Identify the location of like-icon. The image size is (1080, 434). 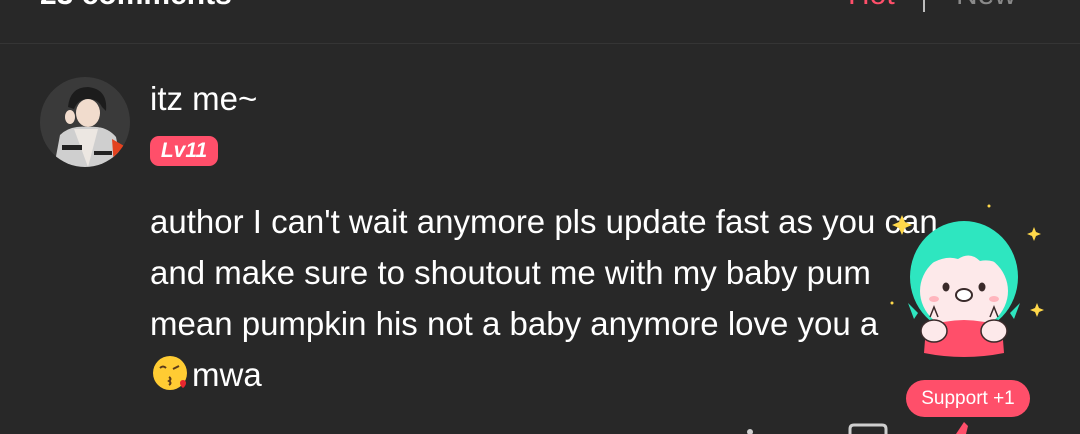
(962, 427).